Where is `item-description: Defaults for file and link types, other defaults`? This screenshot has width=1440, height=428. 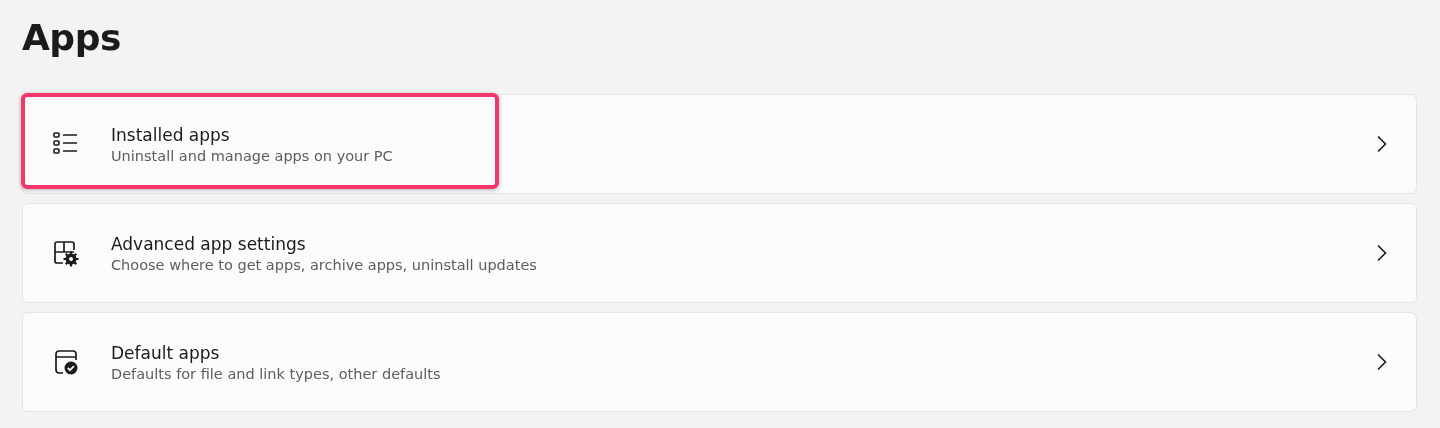
item-description: Defaults for file and link types, other defaults is located at coordinates (276, 373).